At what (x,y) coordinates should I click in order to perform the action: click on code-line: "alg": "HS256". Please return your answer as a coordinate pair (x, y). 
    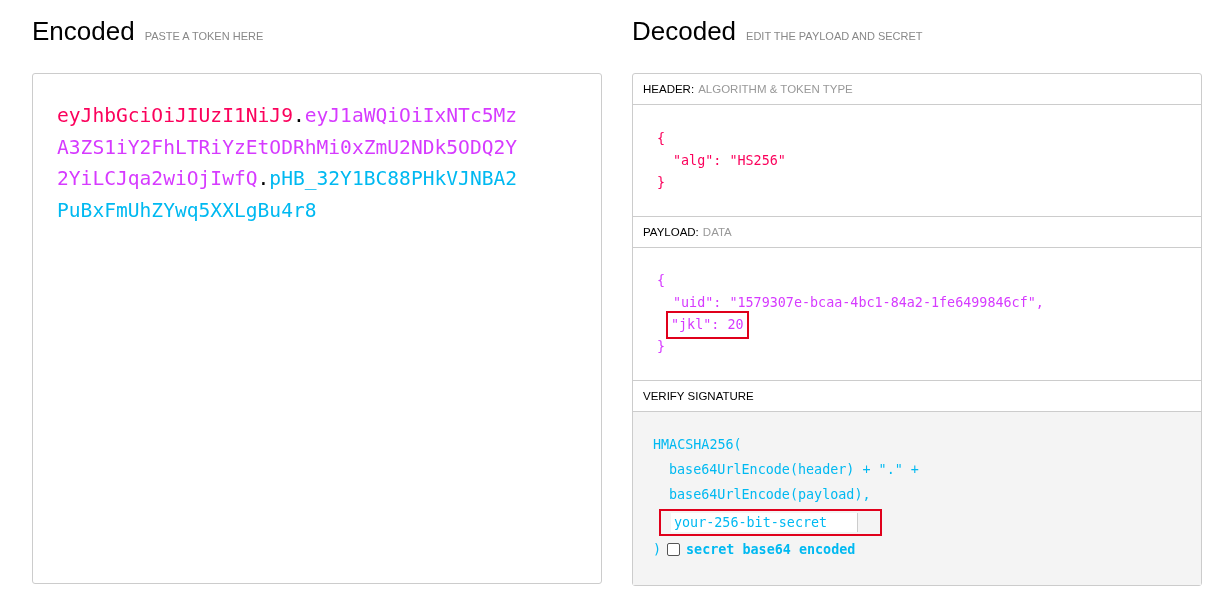
    Looking at the image, I should click on (729, 160).